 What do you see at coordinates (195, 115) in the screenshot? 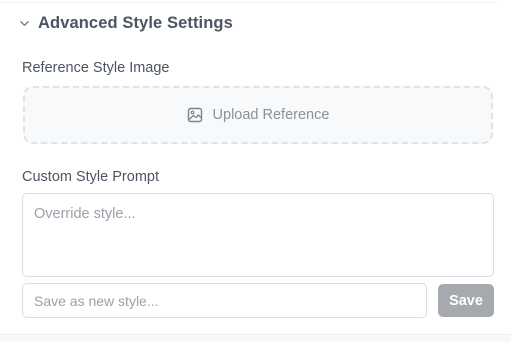
I see `image-icon` at bounding box center [195, 115].